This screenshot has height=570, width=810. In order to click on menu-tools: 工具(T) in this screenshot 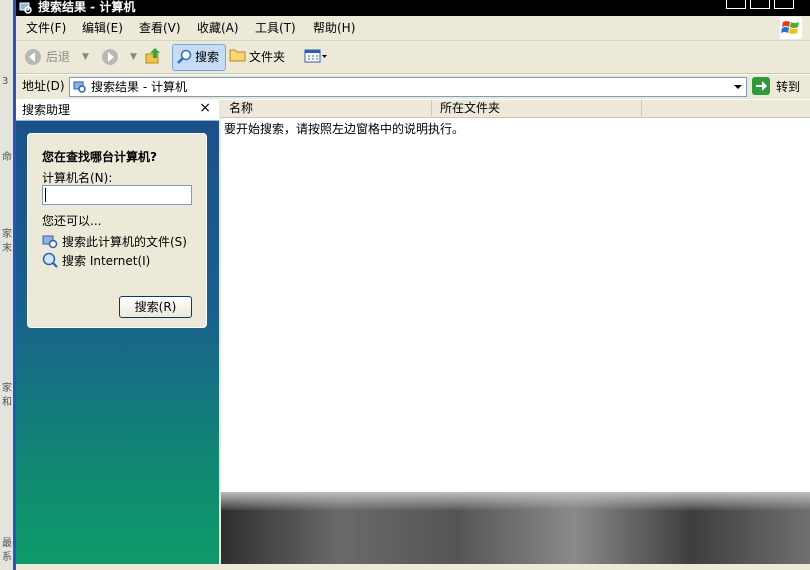, I will do `click(275, 28)`.